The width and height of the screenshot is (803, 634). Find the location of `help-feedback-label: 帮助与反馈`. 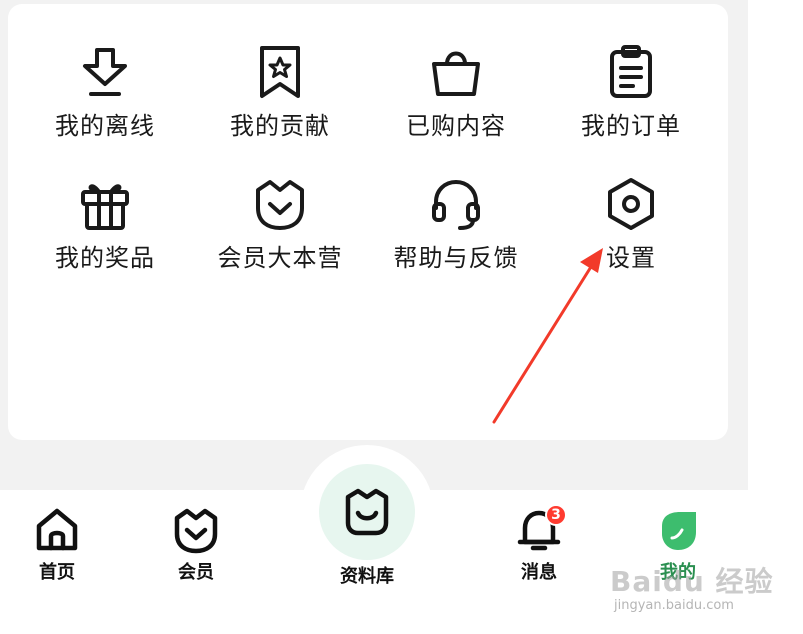

help-feedback-label: 帮助与反馈 is located at coordinates (456, 258).